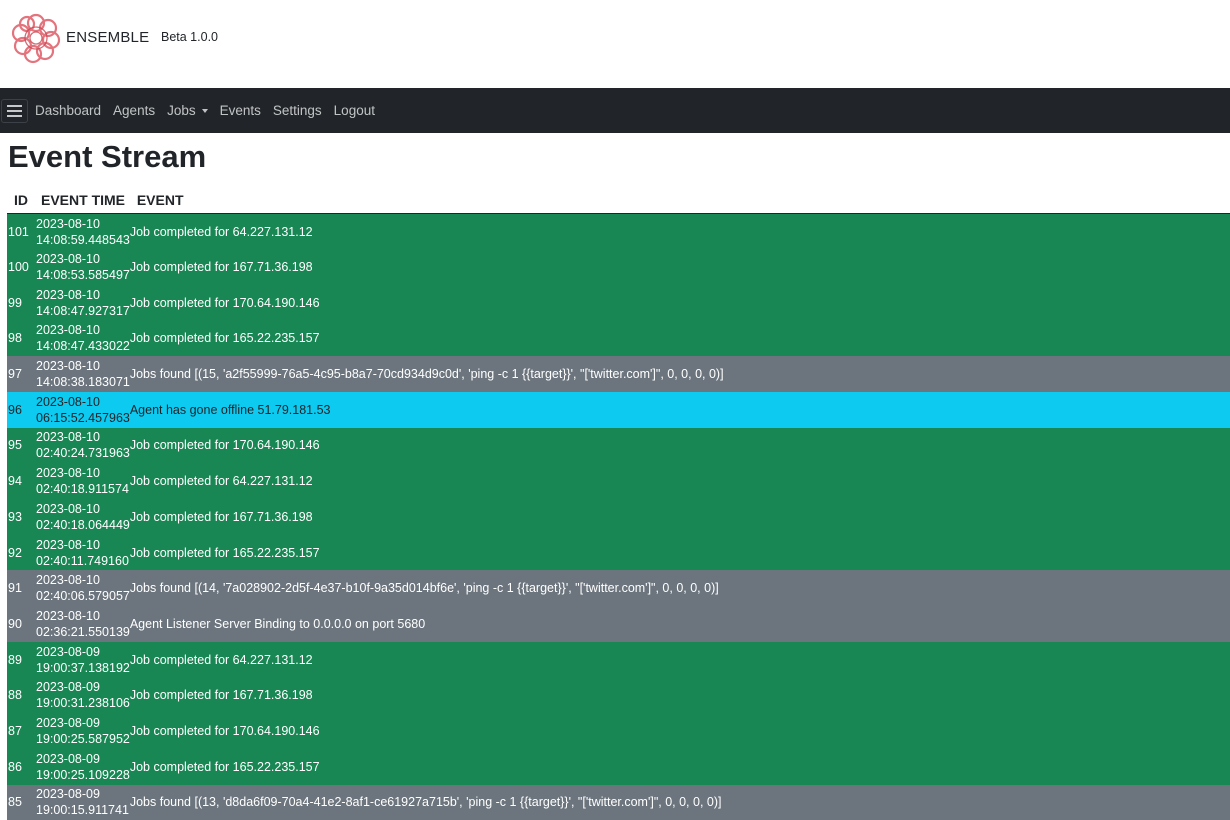 This screenshot has height=820, width=1230. I want to click on event-id-cell: 94, so click(20, 481).